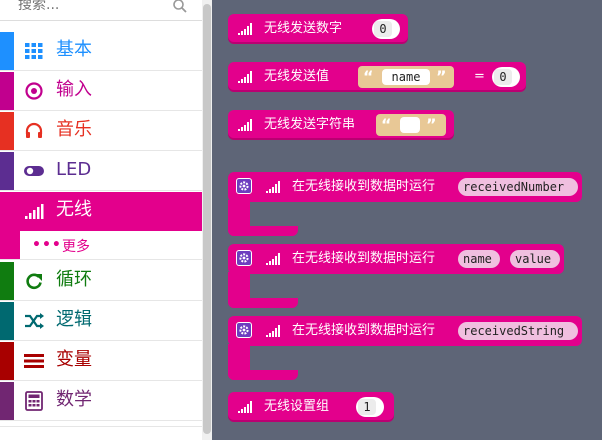 The image size is (602, 440). Describe the element at coordinates (74, 89) in the screenshot. I see `category-label: 输入` at that location.